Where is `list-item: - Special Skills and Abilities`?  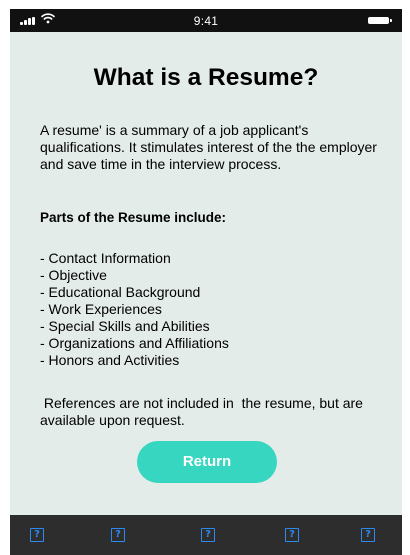 list-item: - Special Skills and Abilities is located at coordinates (125, 326).